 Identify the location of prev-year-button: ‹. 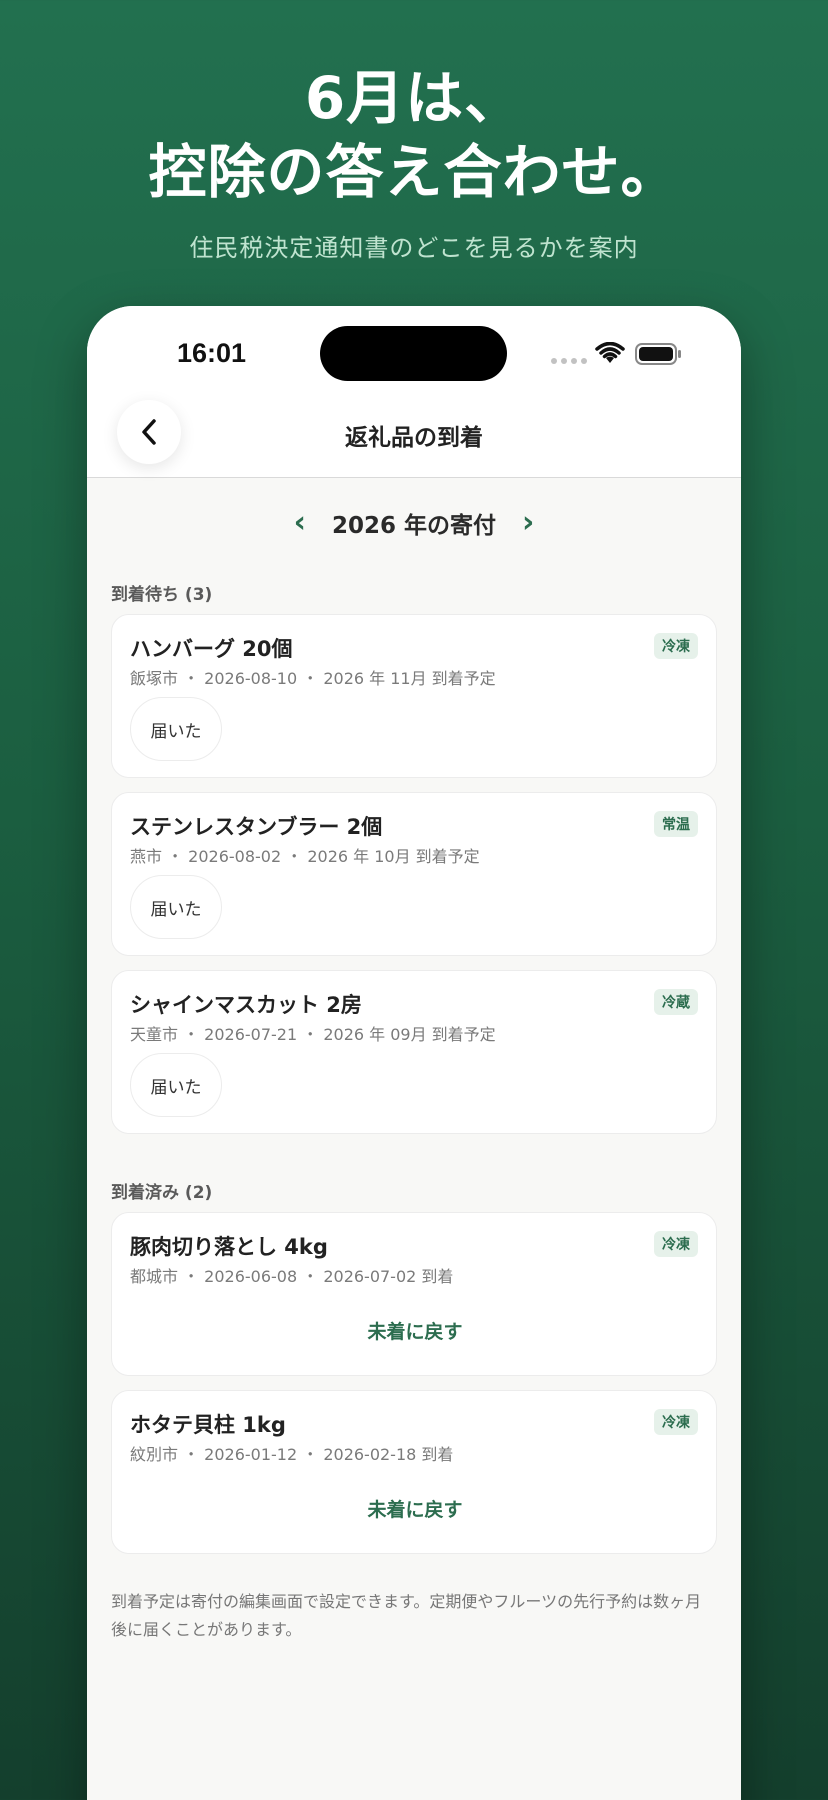
(300, 523).